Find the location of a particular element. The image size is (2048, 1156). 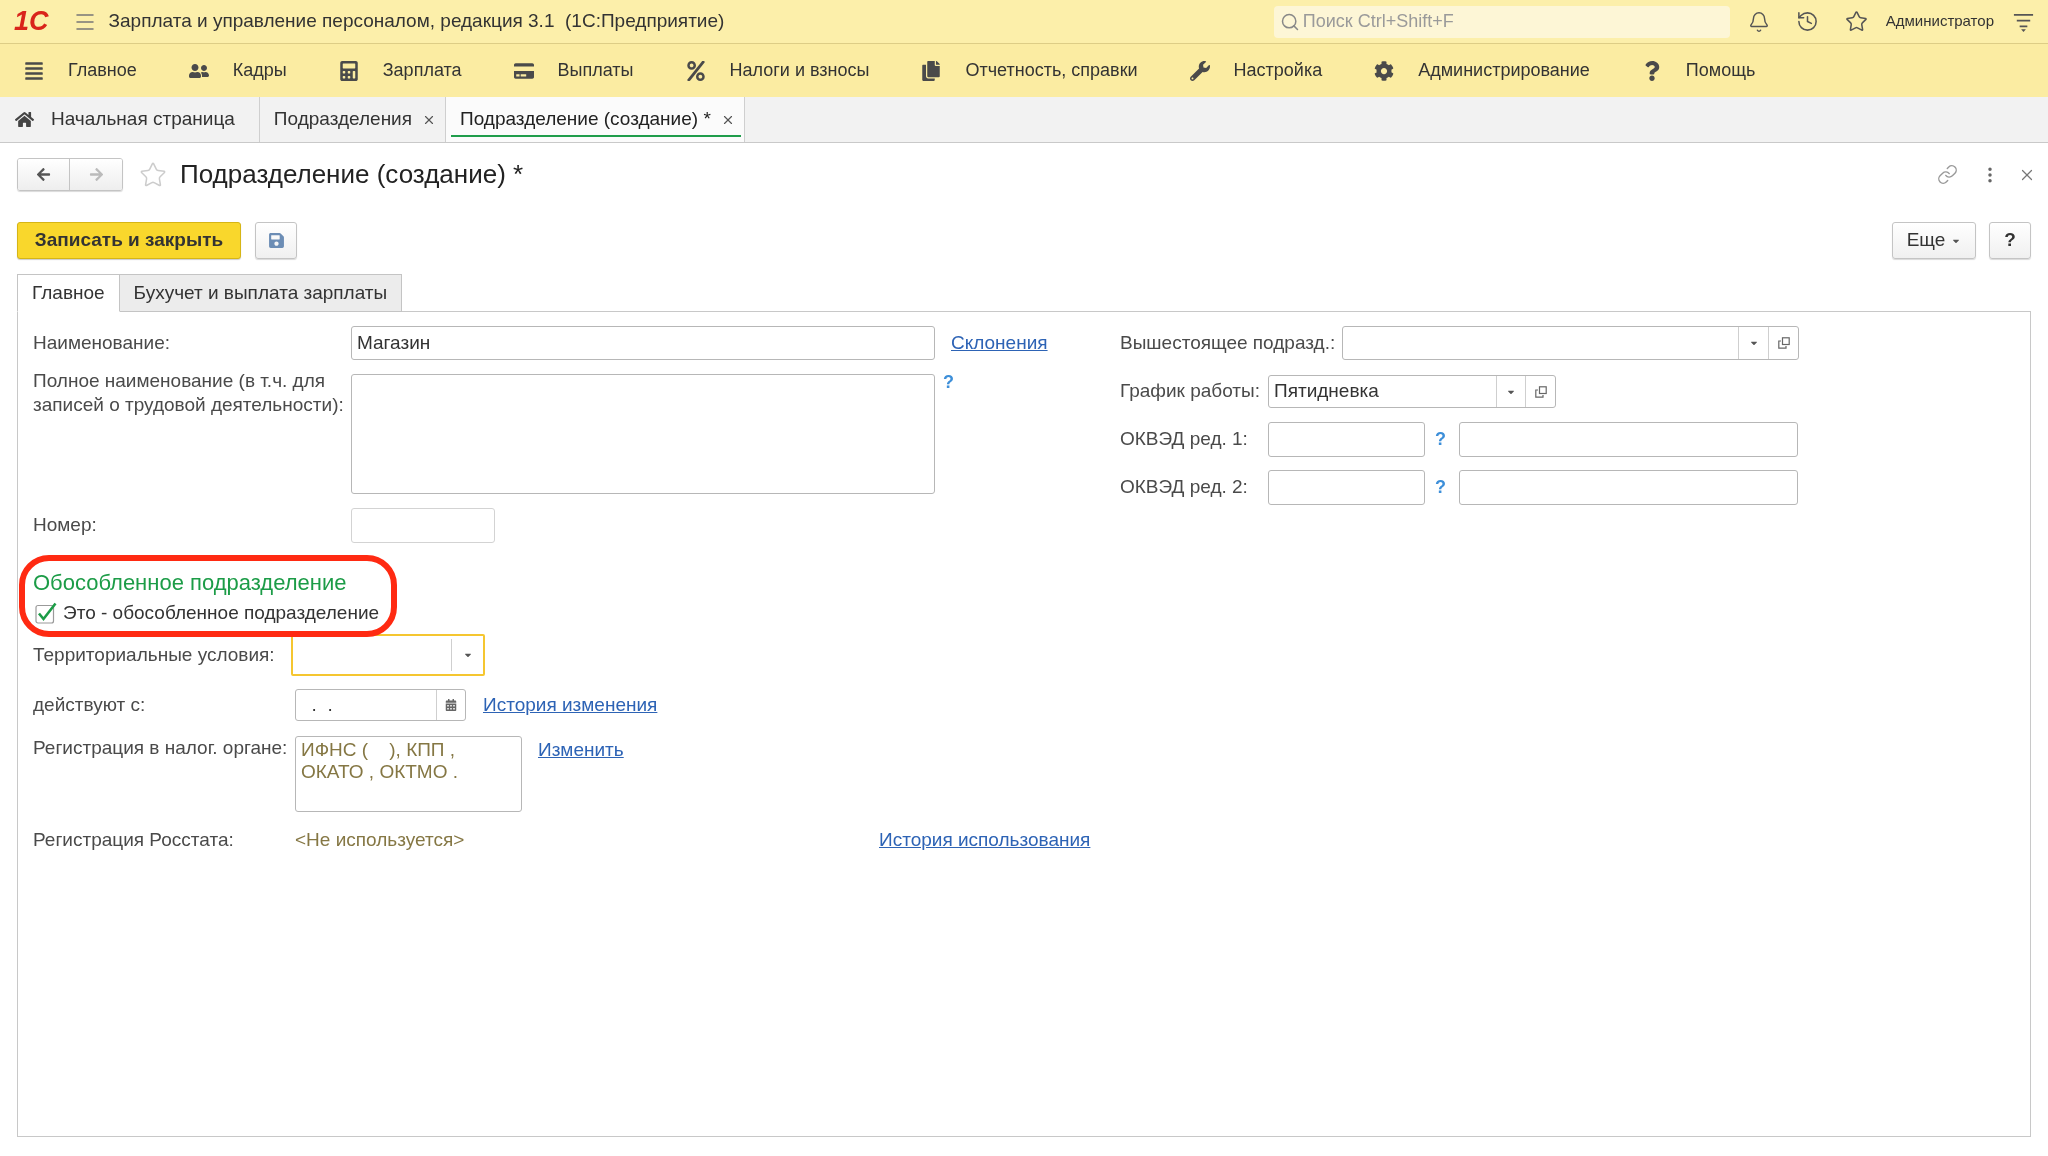

gear-icon is located at coordinates (1384, 70).